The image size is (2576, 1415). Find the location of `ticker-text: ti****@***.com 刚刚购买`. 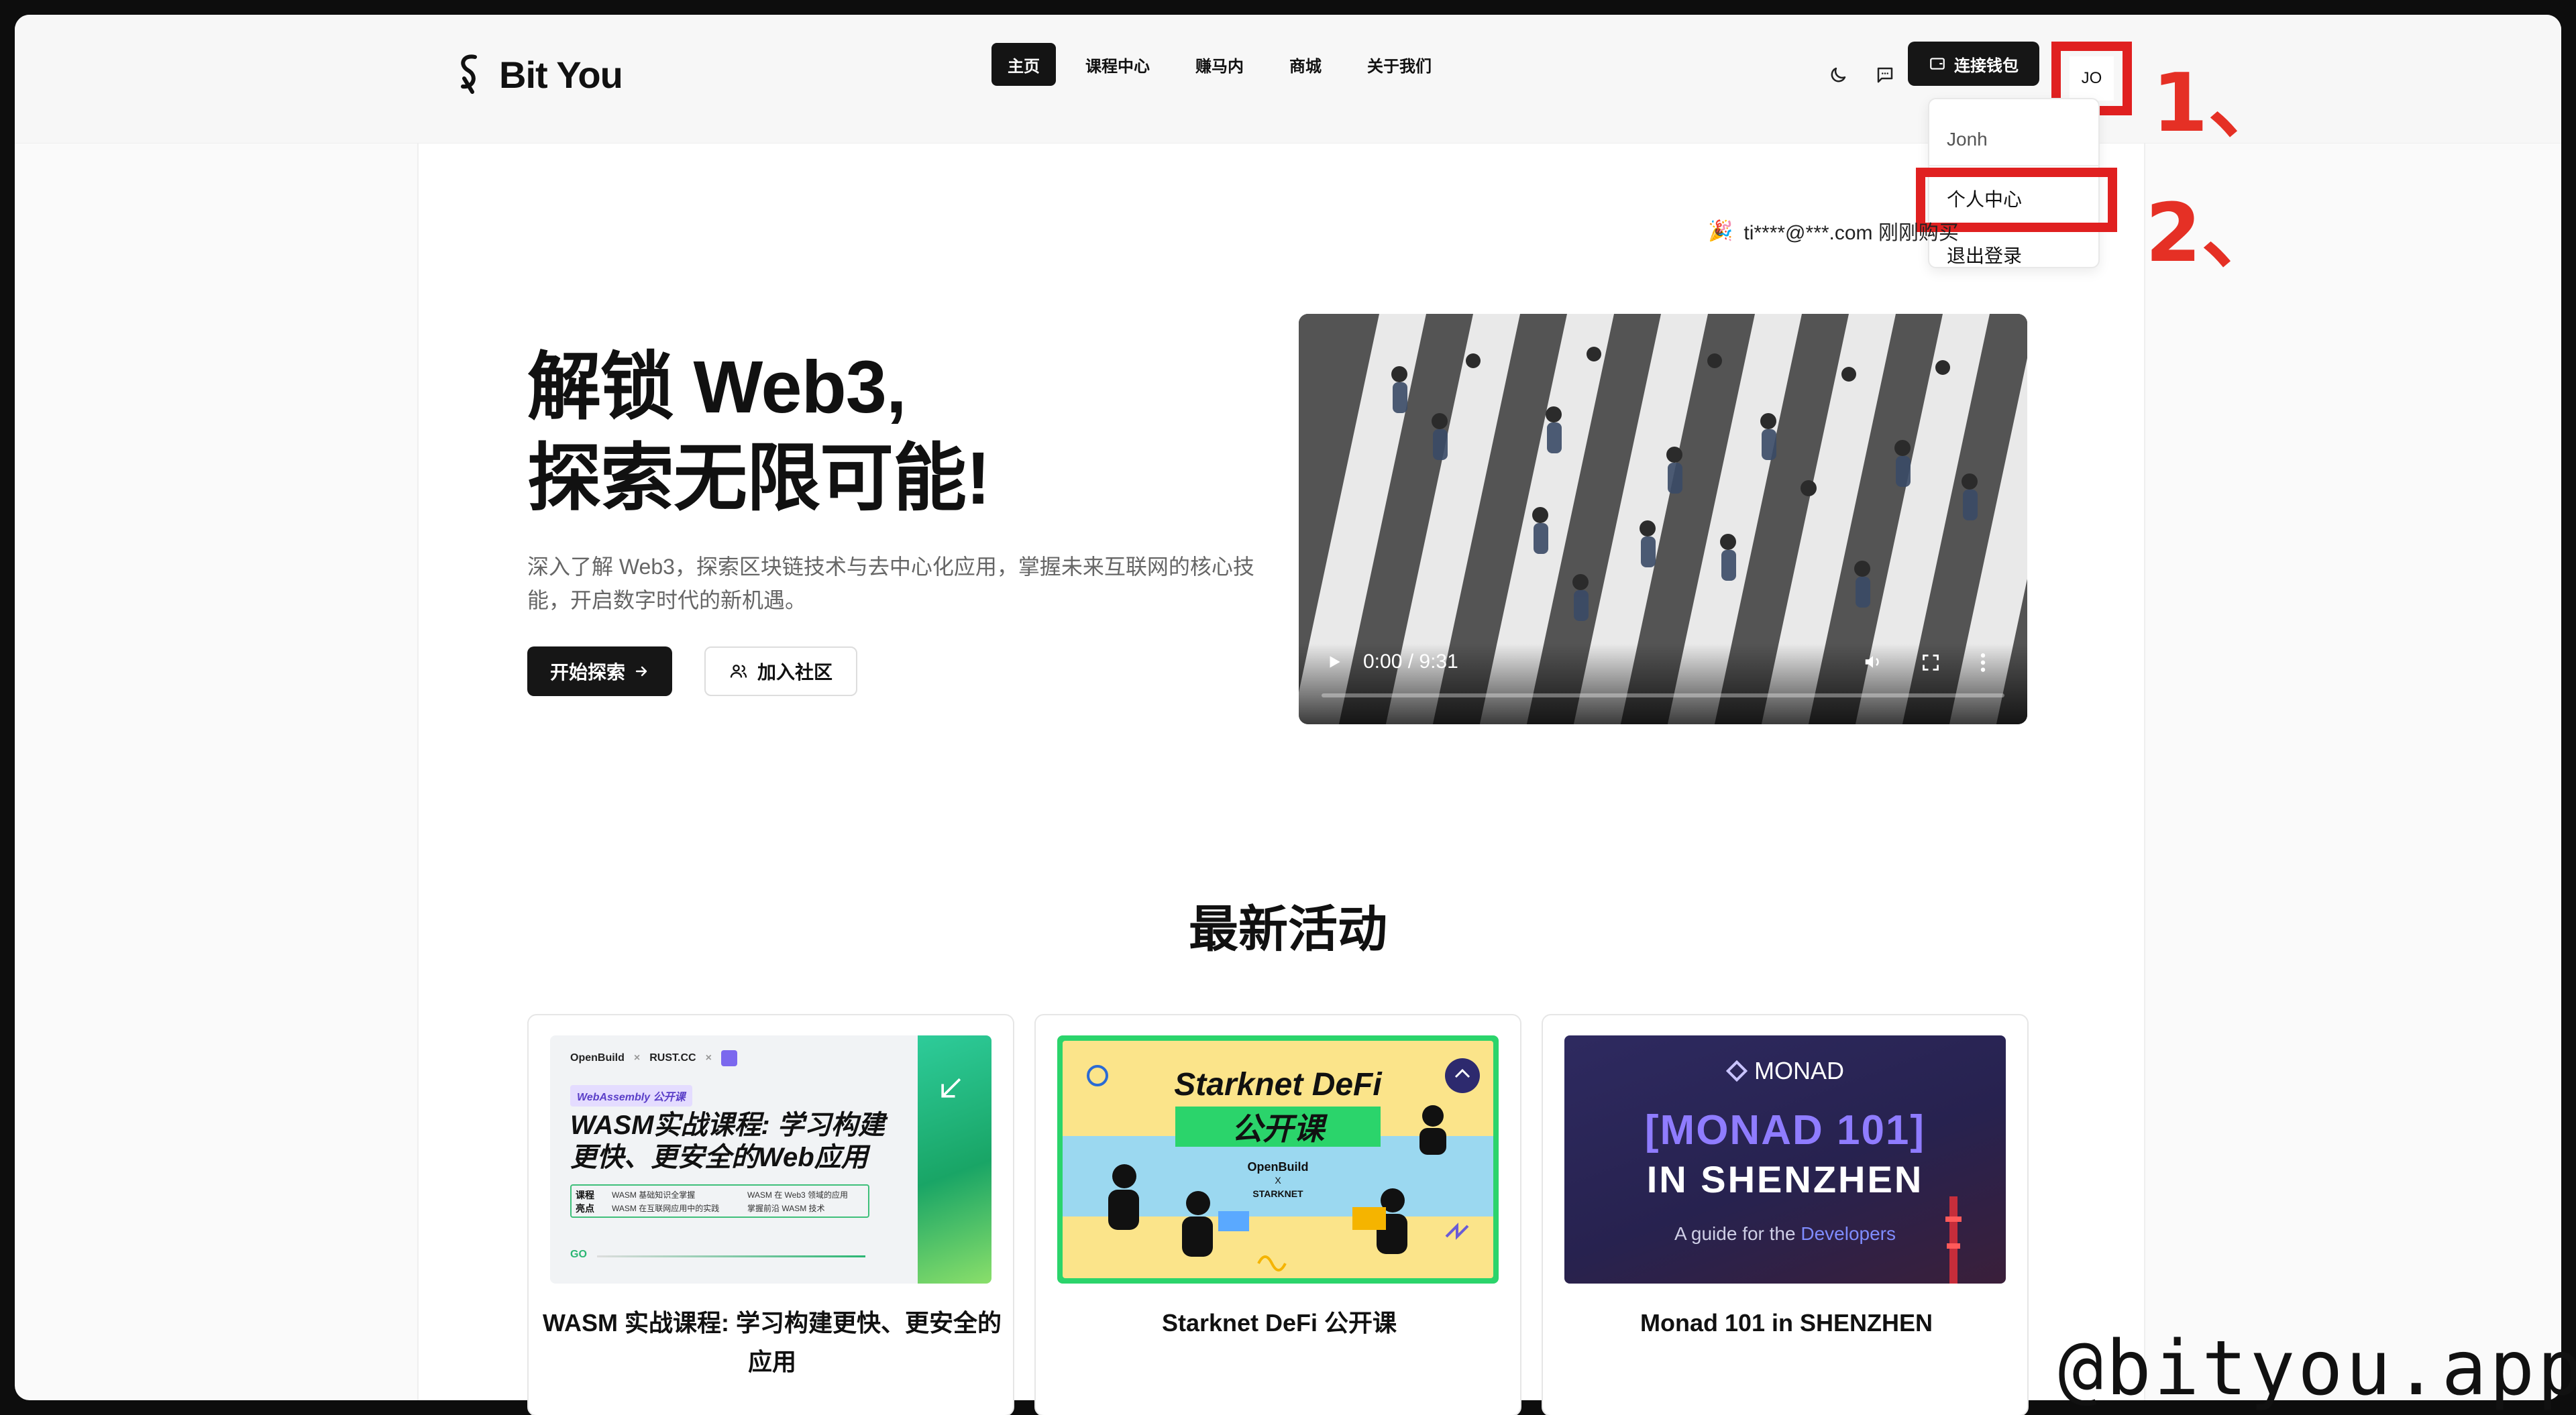

ticker-text: ti****@***.com 刚刚购买 is located at coordinates (1851, 233).